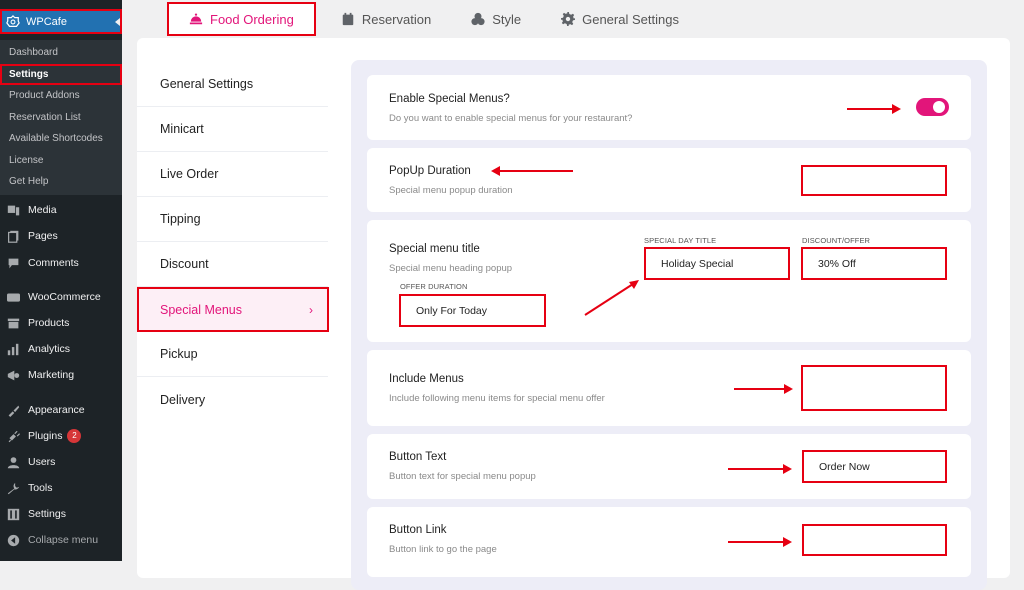 The height and width of the screenshot is (590, 1024). What do you see at coordinates (232, 399) in the screenshot?
I see `subnav-delivery: Delivery` at bounding box center [232, 399].